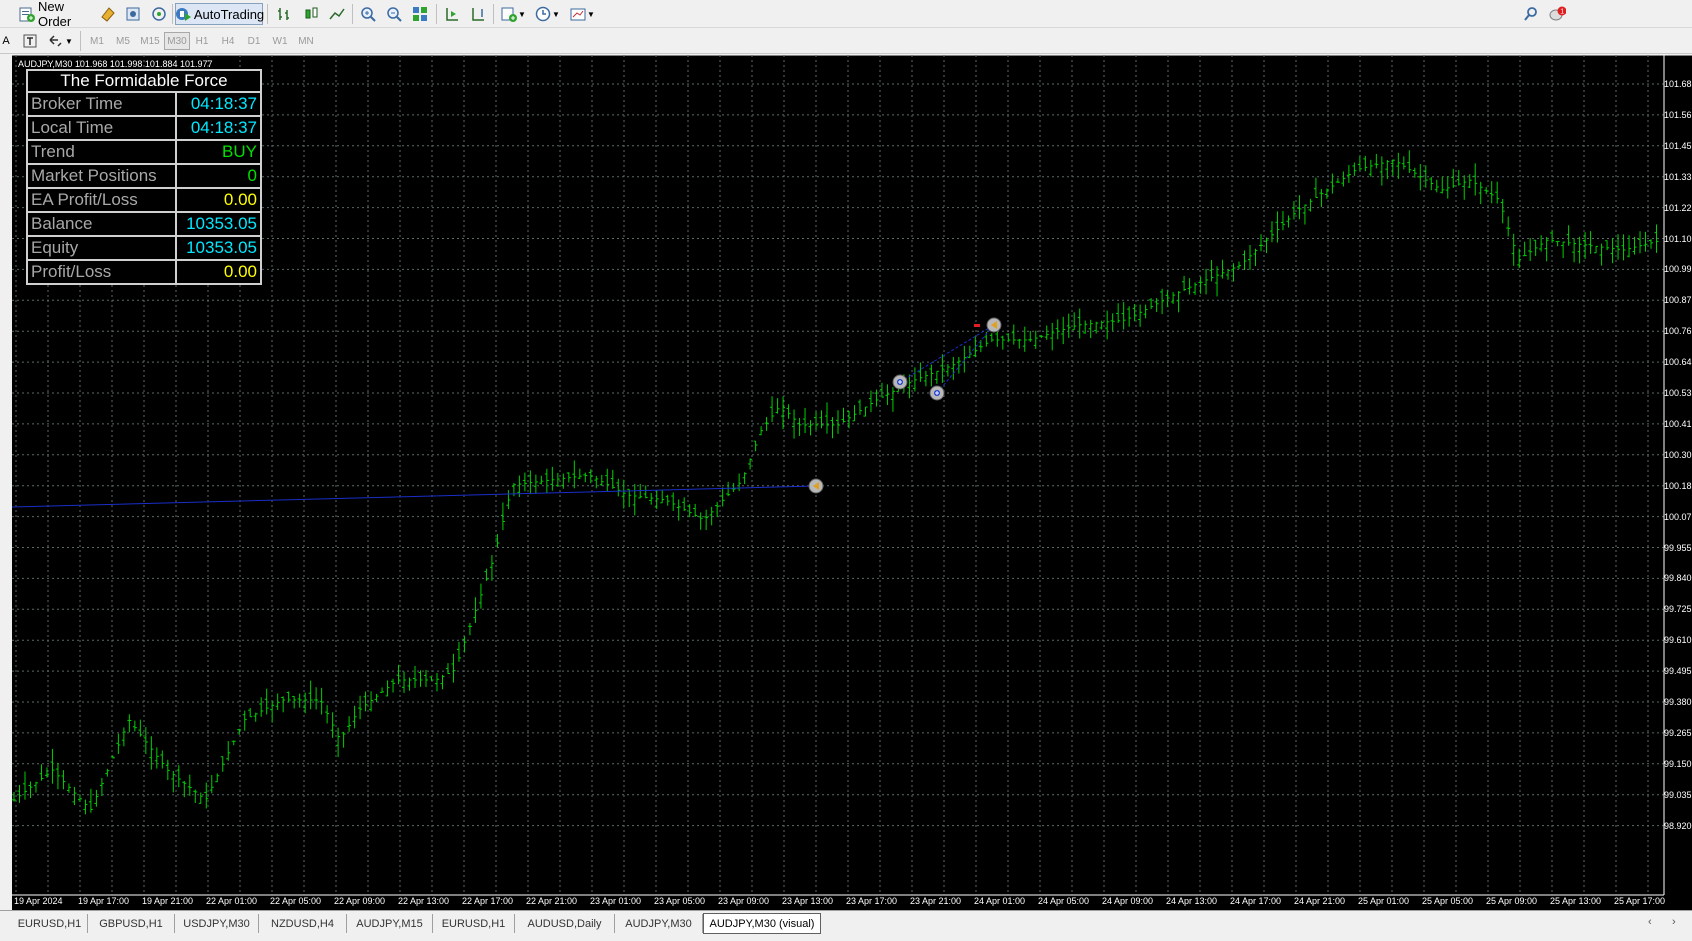 The width and height of the screenshot is (1692, 941). I want to click on chart-shift-button, so click(452, 14).